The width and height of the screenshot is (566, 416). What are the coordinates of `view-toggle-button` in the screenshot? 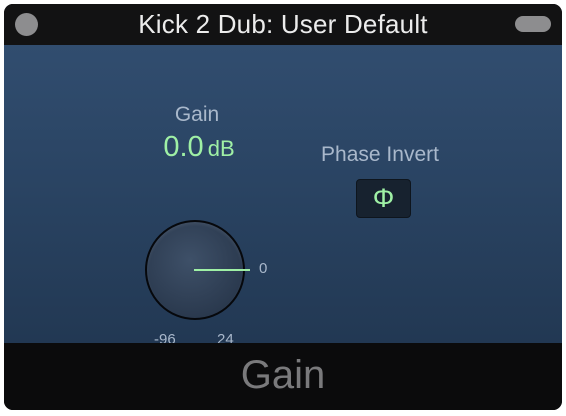 It's located at (533, 24).